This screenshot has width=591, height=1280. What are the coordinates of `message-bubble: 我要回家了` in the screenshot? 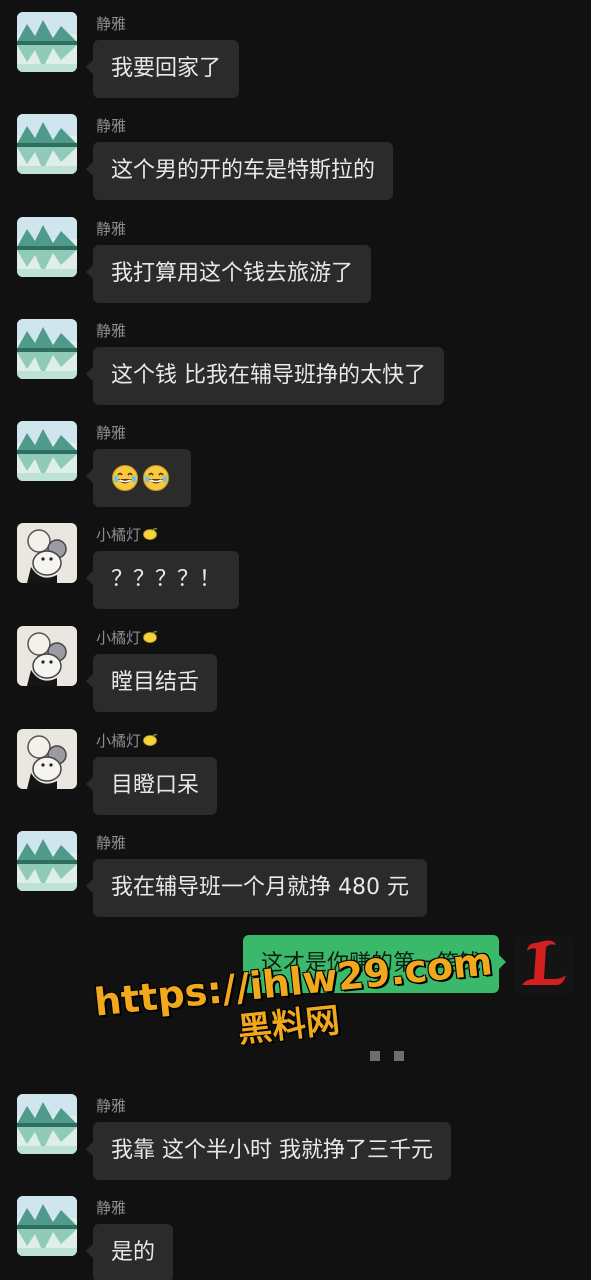 It's located at (162, 69).